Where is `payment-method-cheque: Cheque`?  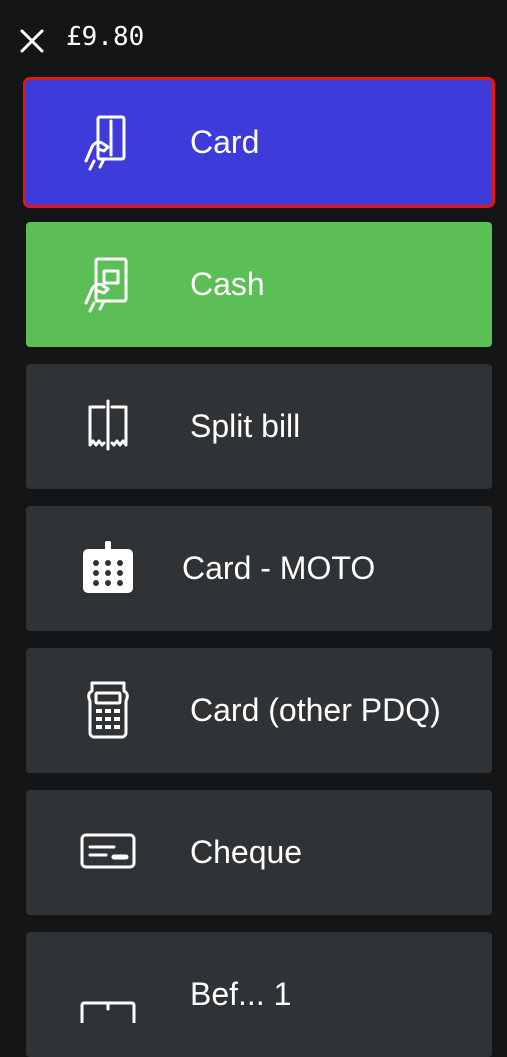 payment-method-cheque: Cheque is located at coordinates (259, 852).